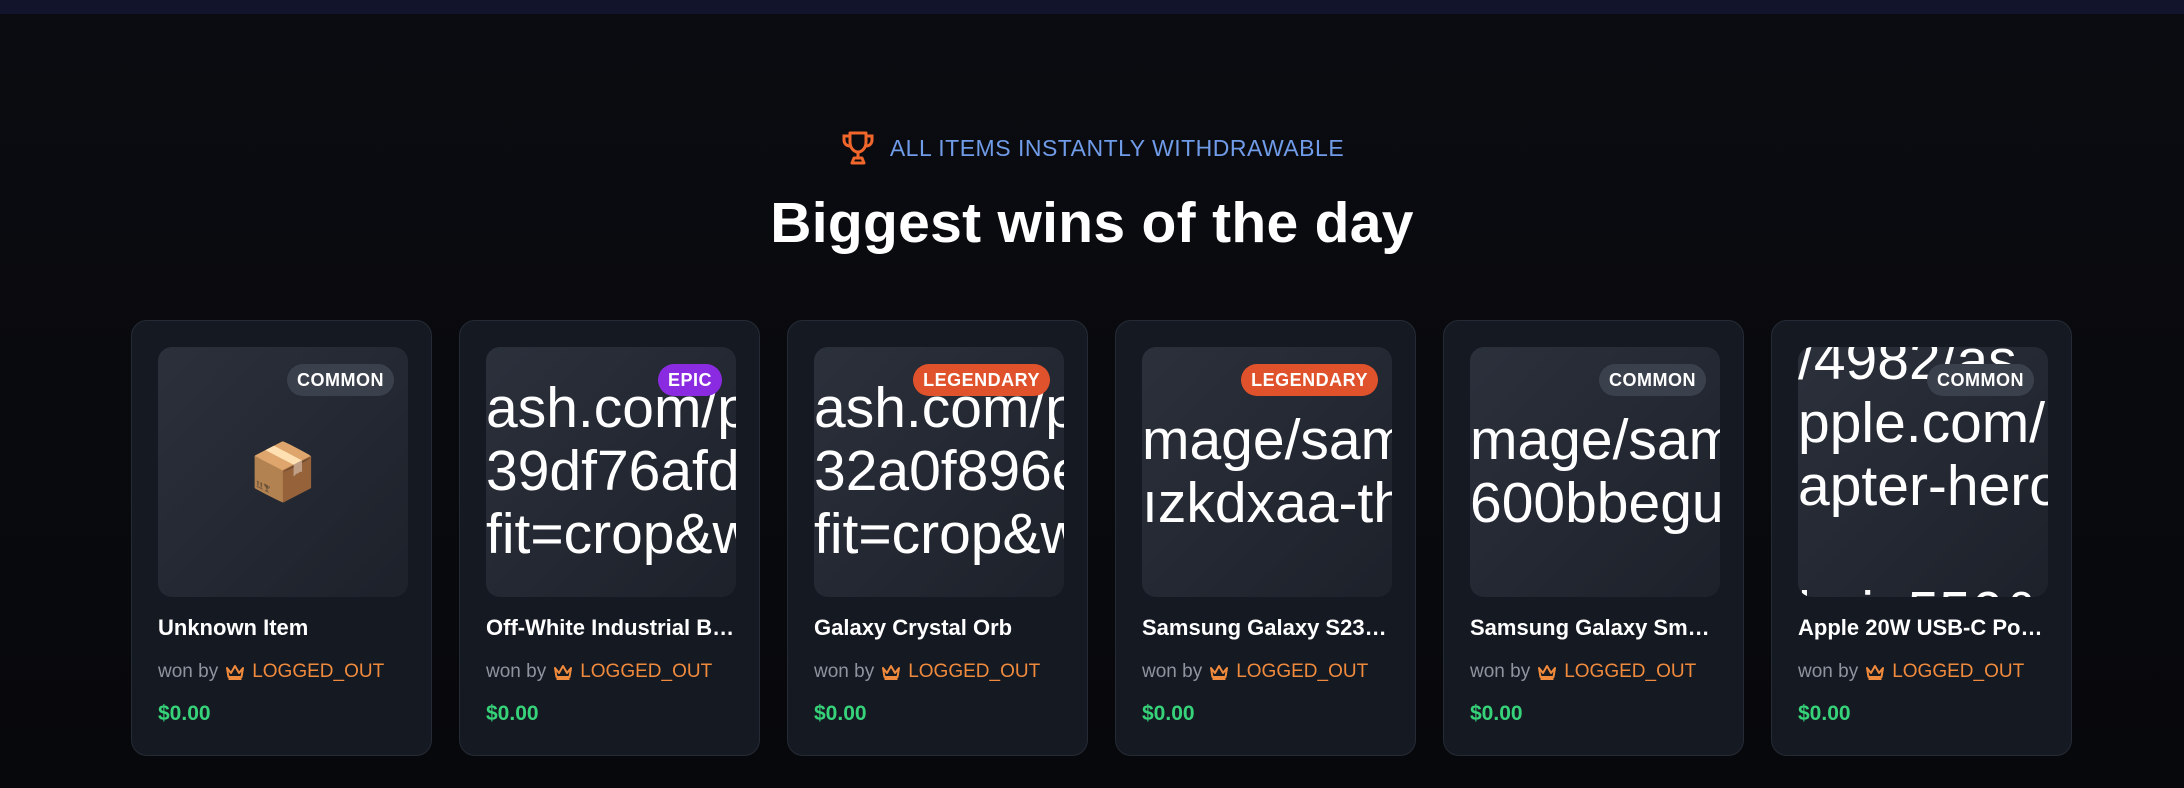 This screenshot has width=2184, height=788. Describe the element at coordinates (913, 627) in the screenshot. I see `item-name: Galaxy Crystal Orb` at that location.